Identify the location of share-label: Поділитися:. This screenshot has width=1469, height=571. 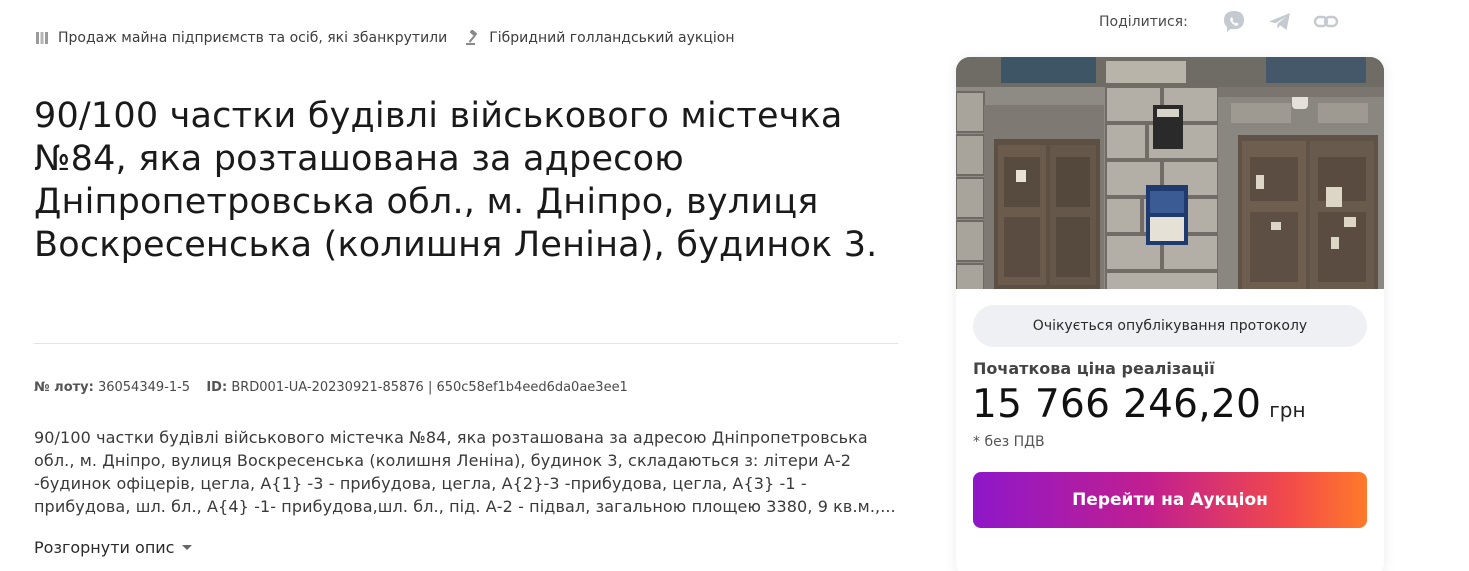
(1143, 22).